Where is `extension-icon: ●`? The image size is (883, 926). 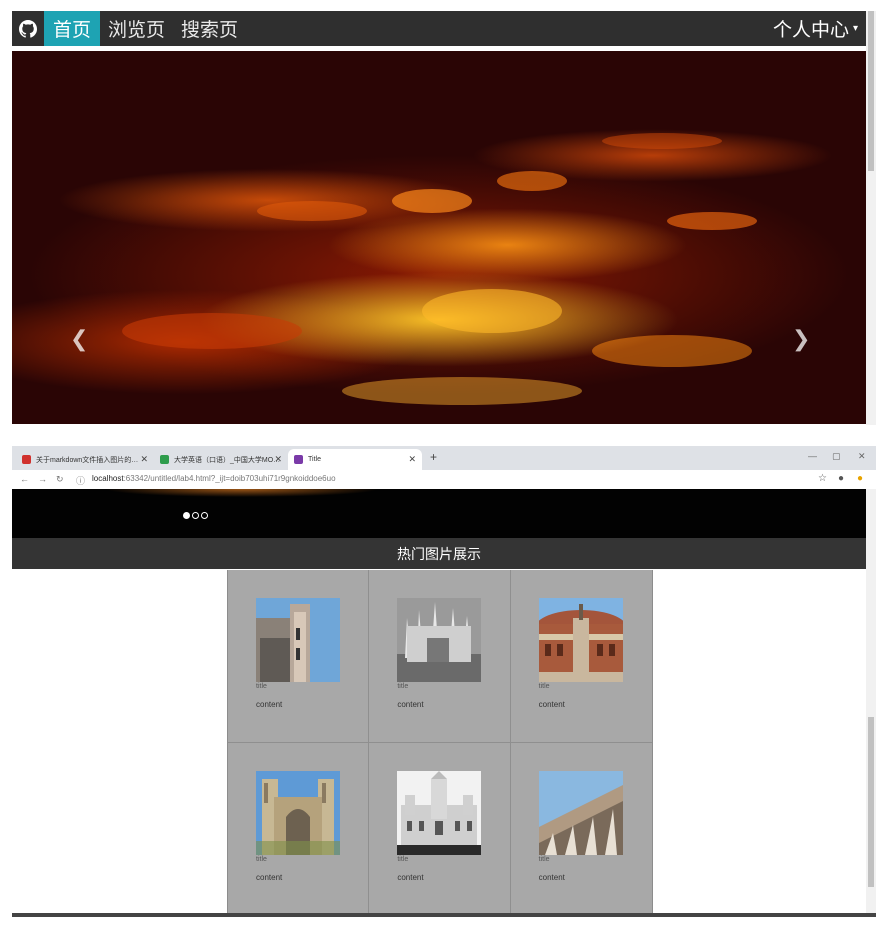
extension-icon: ● is located at coordinates (860, 478).